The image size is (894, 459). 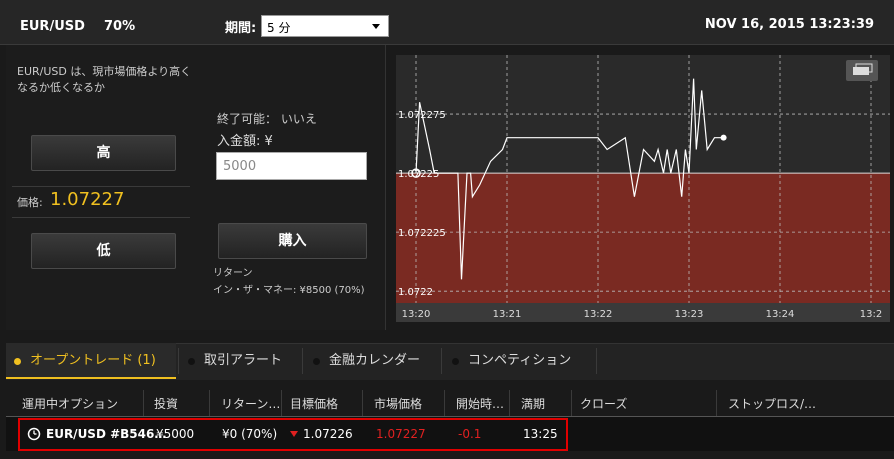 What do you see at coordinates (375, 360) in the screenshot?
I see `tab-label: 金融カレンダー` at bounding box center [375, 360].